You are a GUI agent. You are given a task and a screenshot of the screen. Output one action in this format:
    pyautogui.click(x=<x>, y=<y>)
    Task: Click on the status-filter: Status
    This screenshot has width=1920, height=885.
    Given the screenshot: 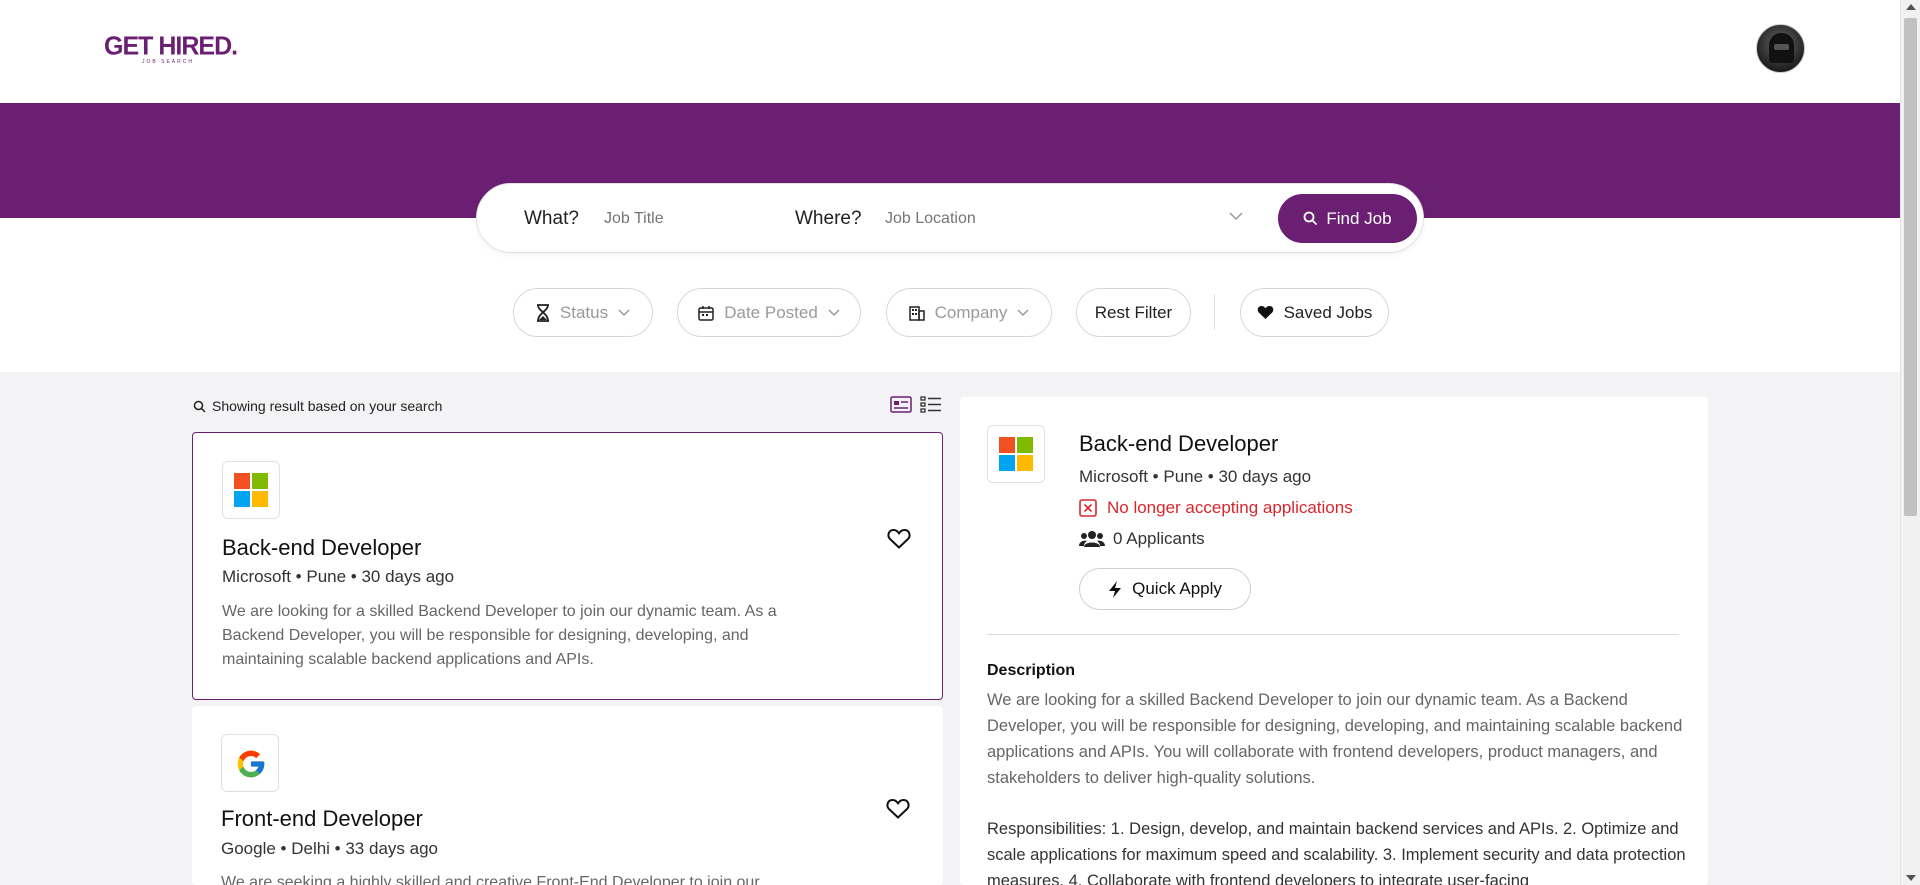 What is the action you would take?
    pyautogui.click(x=583, y=312)
    